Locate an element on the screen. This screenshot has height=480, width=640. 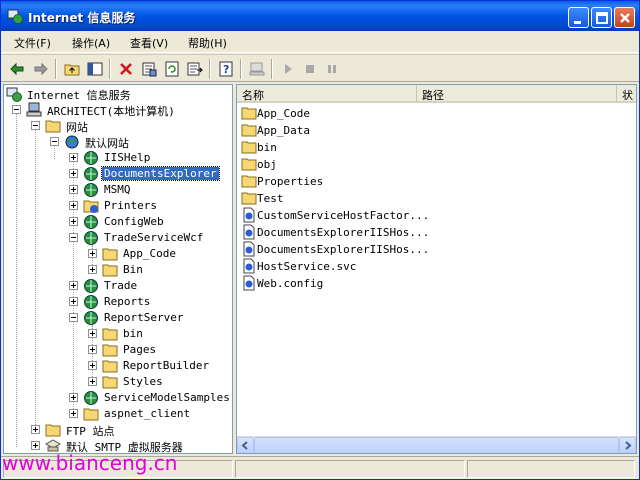
status-cell is located at coordinates (551, 469).